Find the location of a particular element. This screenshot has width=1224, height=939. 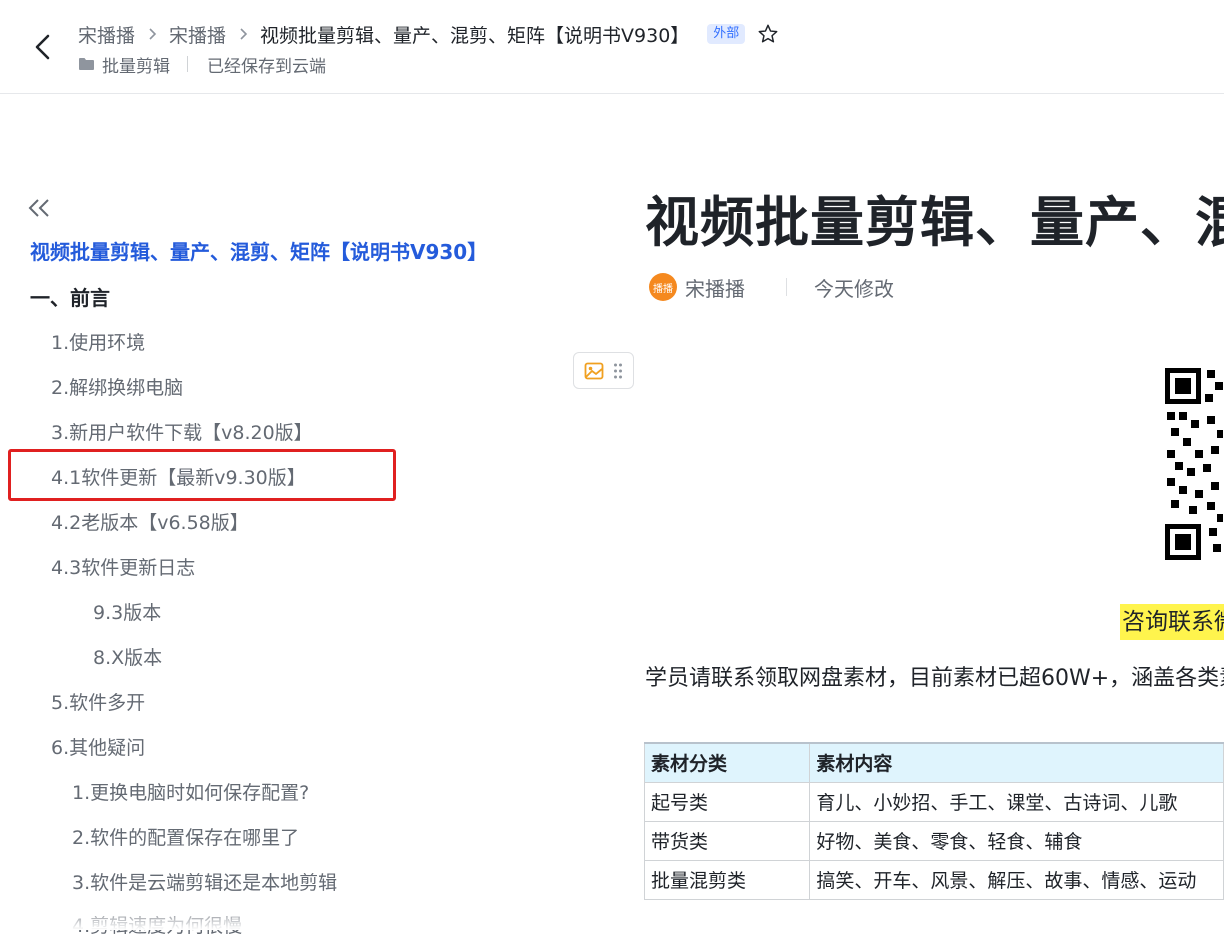

outline-item: 4.2老版本【v6.58版】 is located at coordinates (150, 523).